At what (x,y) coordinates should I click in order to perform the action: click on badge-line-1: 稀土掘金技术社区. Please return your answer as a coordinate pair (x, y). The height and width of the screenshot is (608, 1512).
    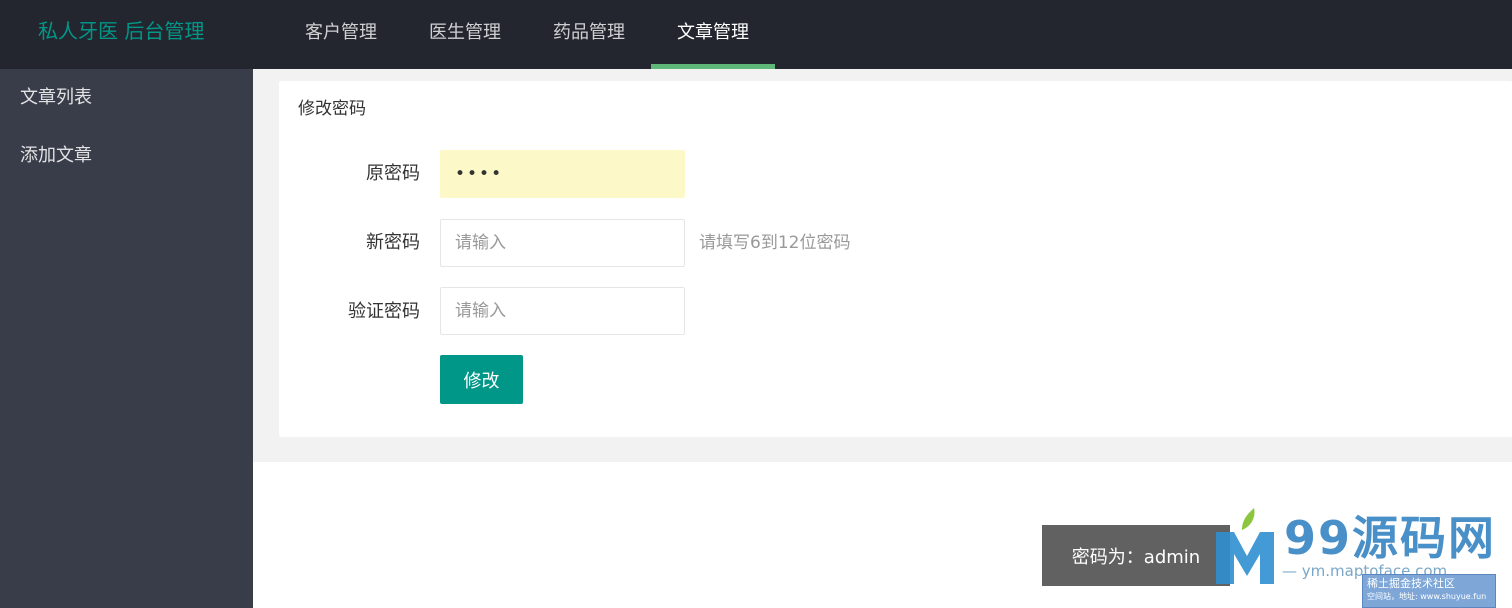
    Looking at the image, I should click on (1411, 583).